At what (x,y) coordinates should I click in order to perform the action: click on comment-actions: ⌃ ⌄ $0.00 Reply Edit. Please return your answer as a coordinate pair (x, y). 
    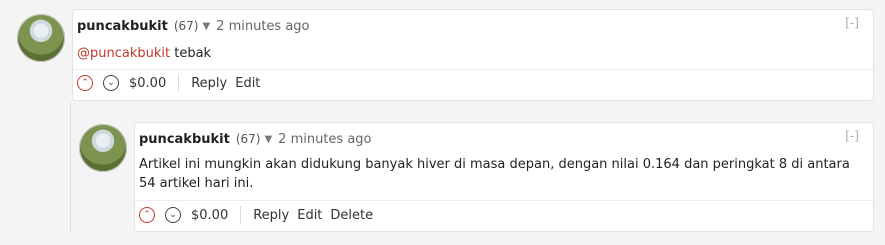
    Looking at the image, I should click on (172, 83).